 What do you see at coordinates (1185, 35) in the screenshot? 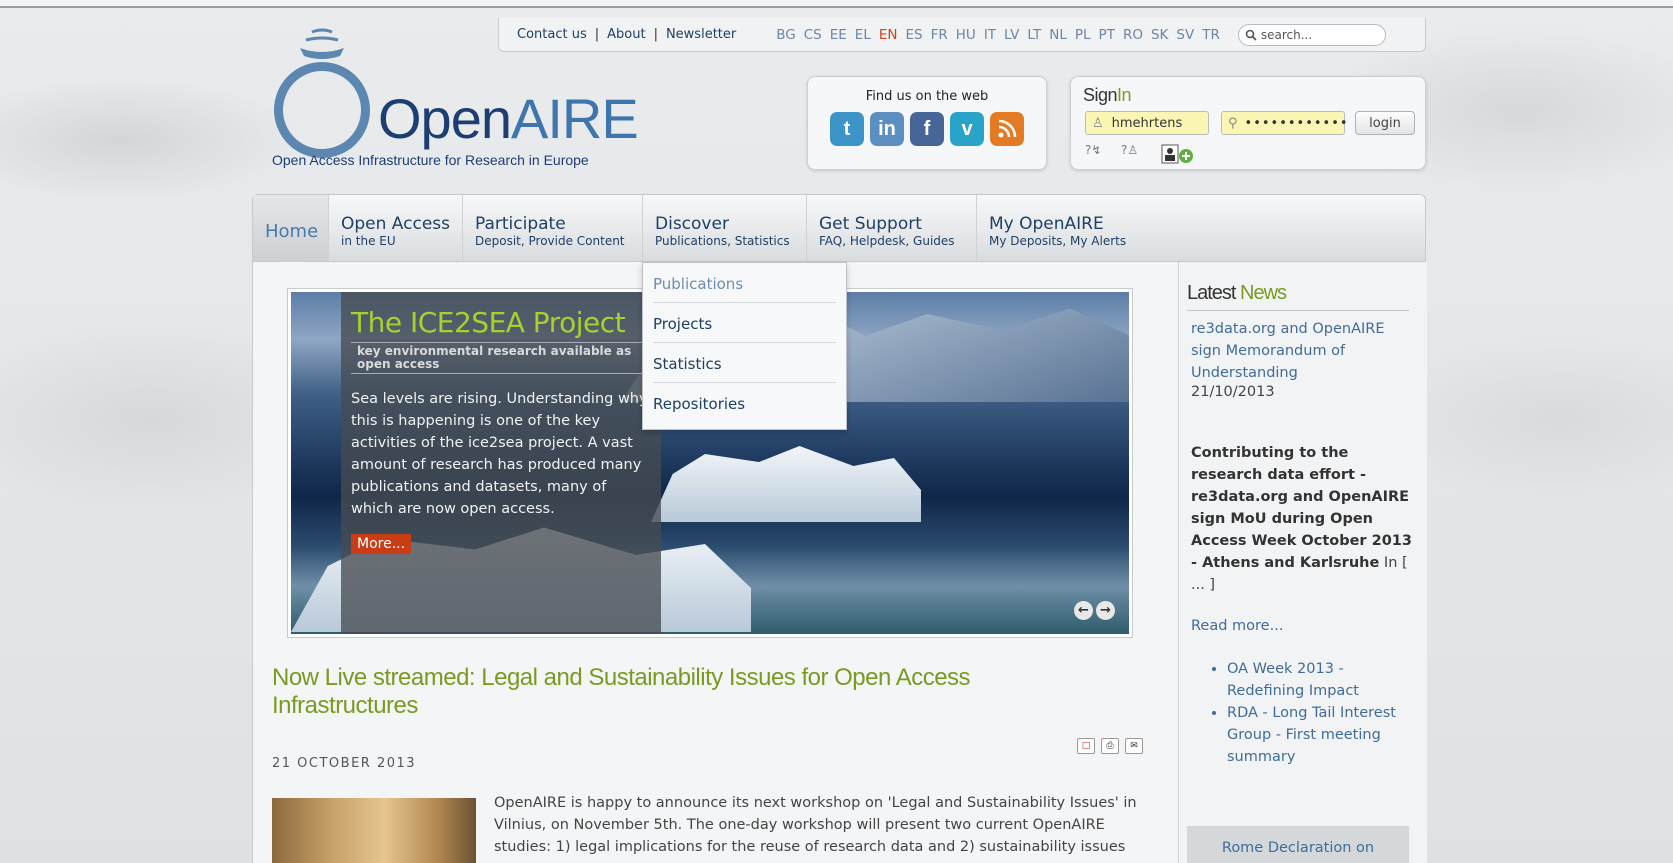
I see `lang-sv: SV` at bounding box center [1185, 35].